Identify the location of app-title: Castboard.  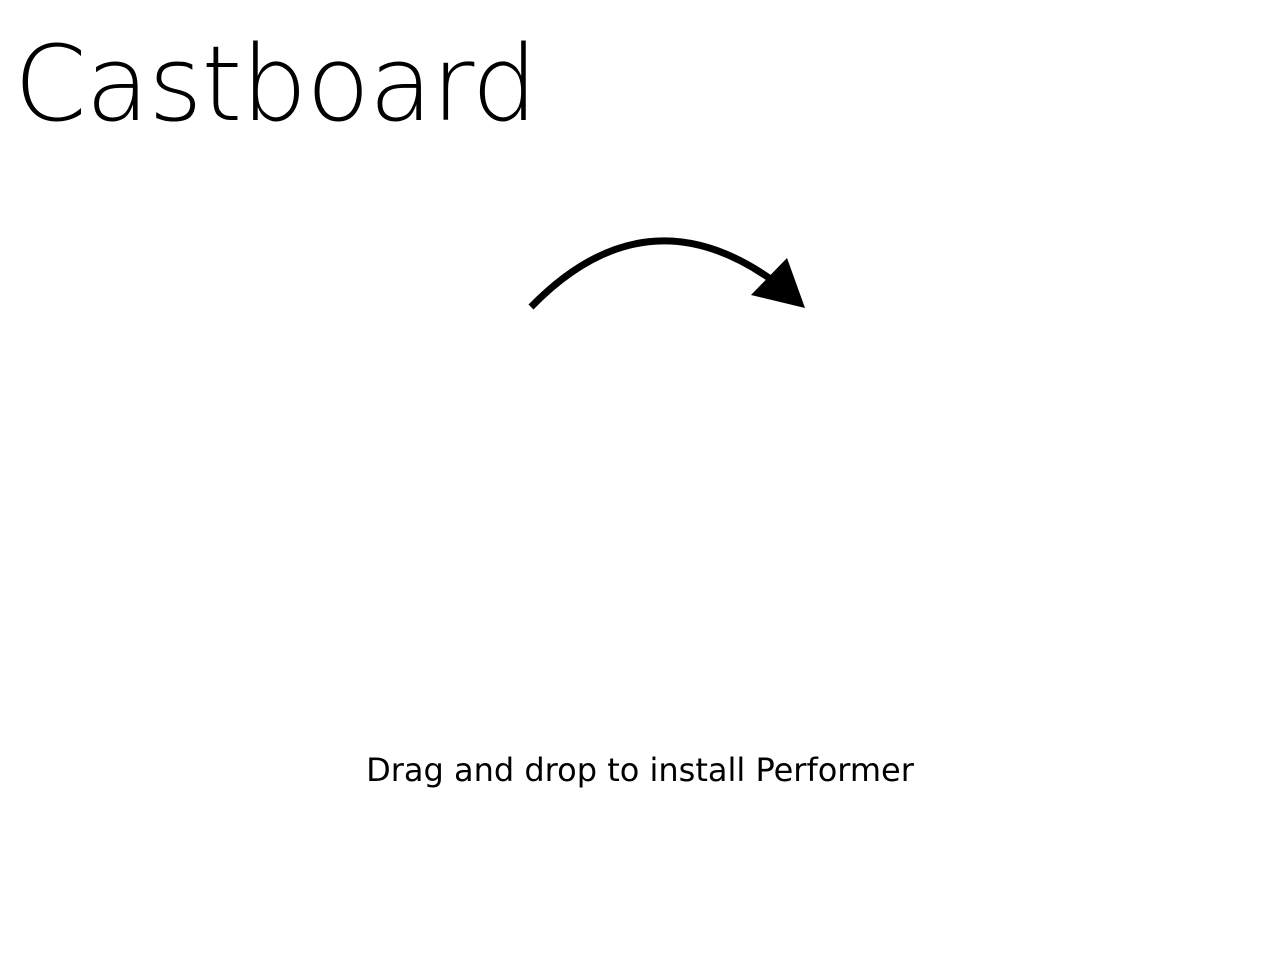
(276, 84).